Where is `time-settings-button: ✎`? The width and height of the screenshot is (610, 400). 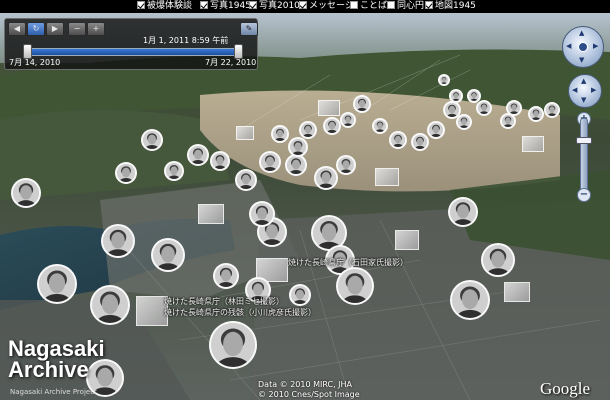
time-settings-button: ✎ is located at coordinates (249, 29).